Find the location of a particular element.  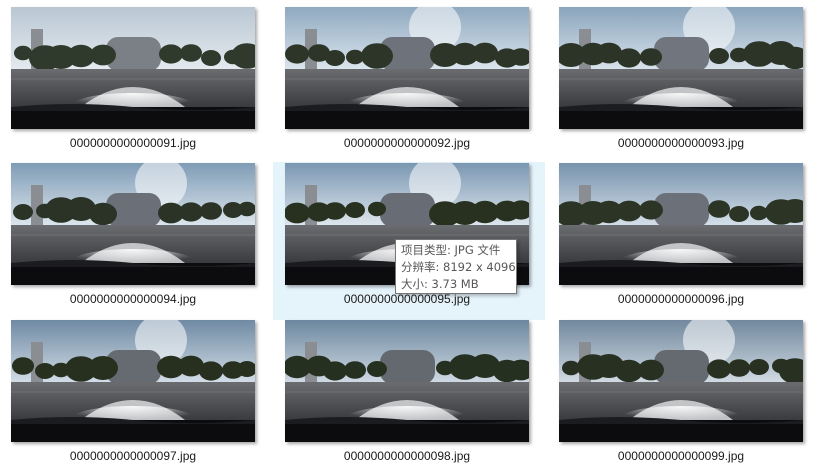

file-name-label: 0000000000000092.jpg is located at coordinates (407, 143).